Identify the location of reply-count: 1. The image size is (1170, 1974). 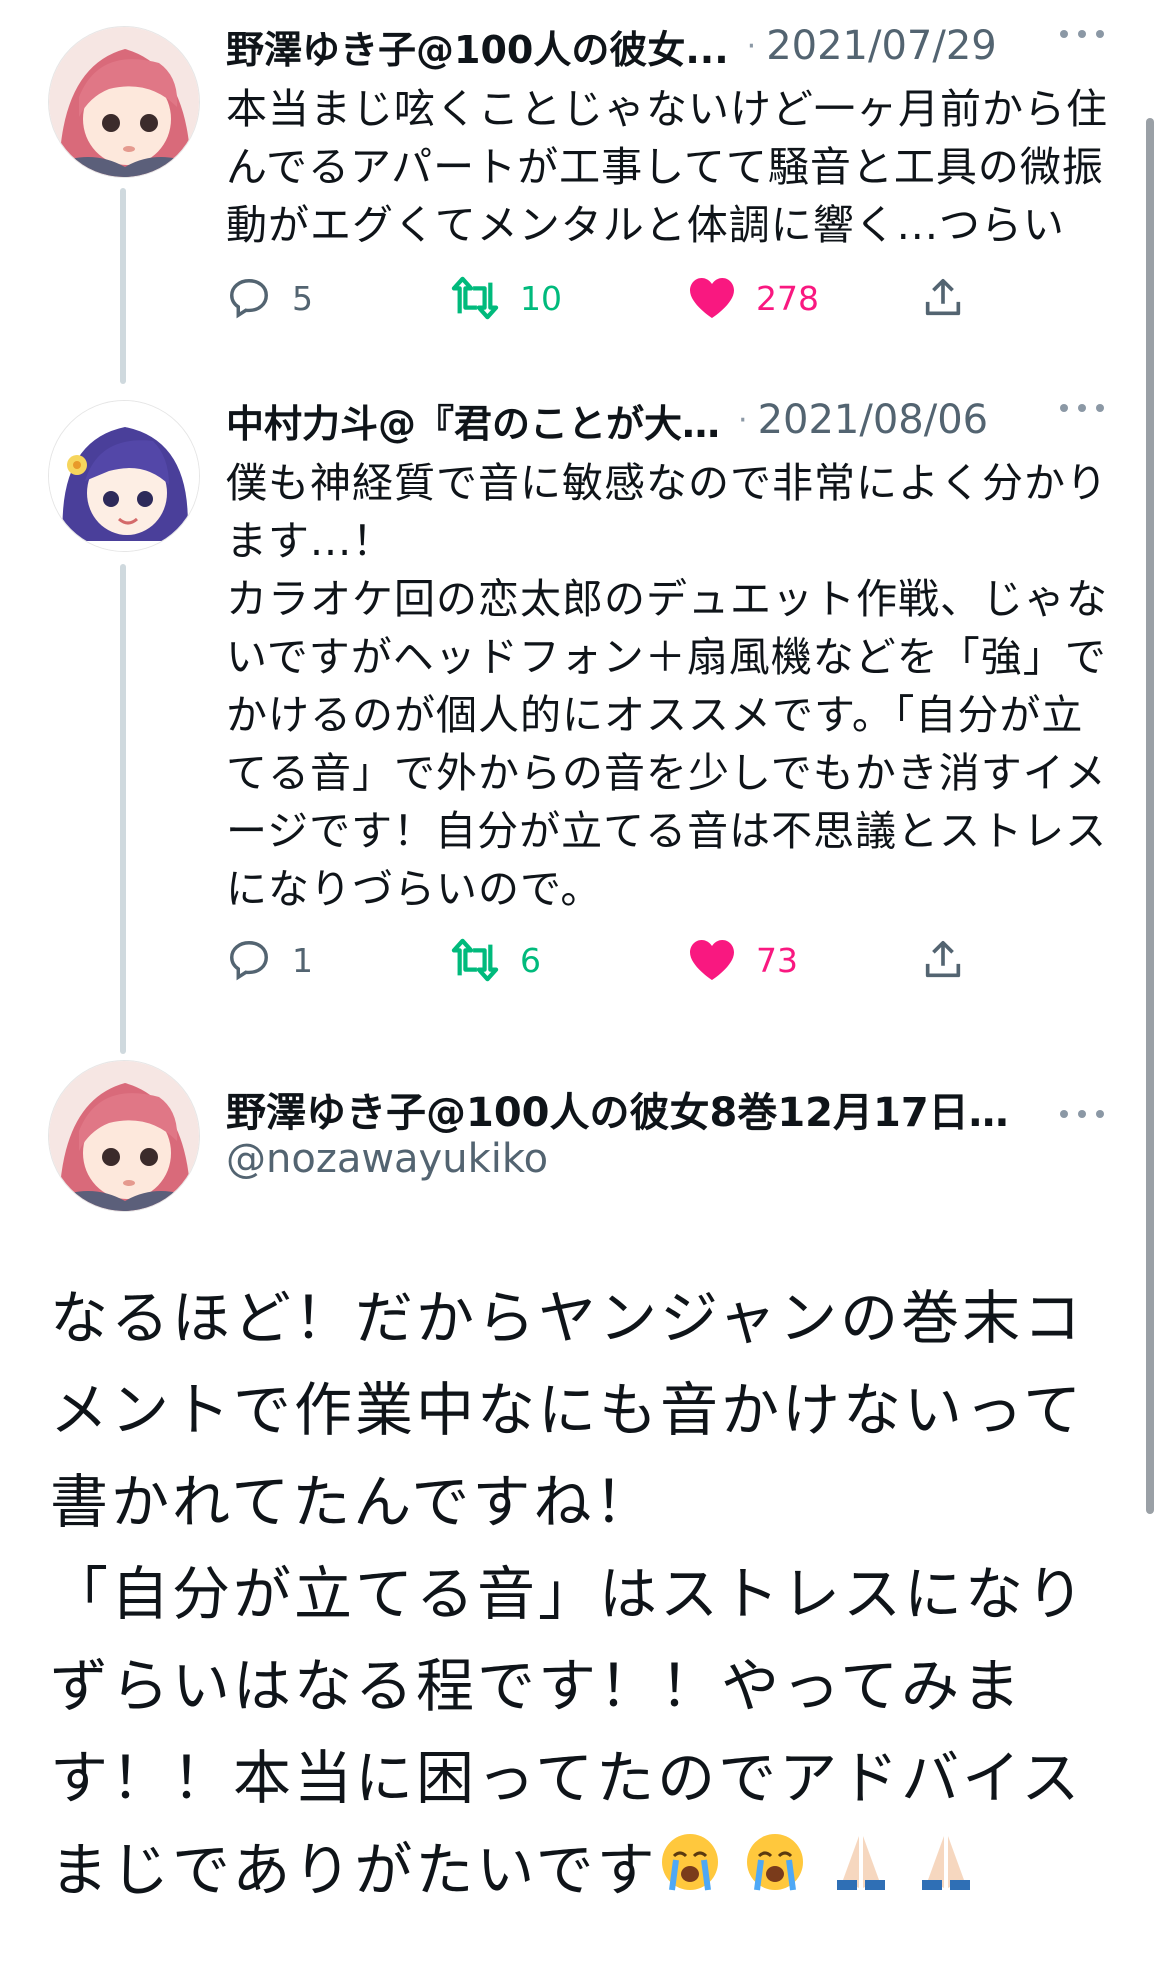
(302, 960).